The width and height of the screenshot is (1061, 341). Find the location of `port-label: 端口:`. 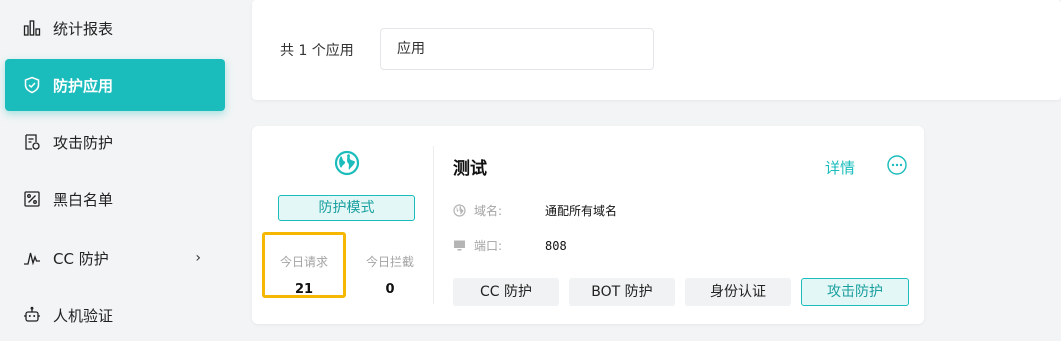

port-label: 端口: is located at coordinates (488, 246).